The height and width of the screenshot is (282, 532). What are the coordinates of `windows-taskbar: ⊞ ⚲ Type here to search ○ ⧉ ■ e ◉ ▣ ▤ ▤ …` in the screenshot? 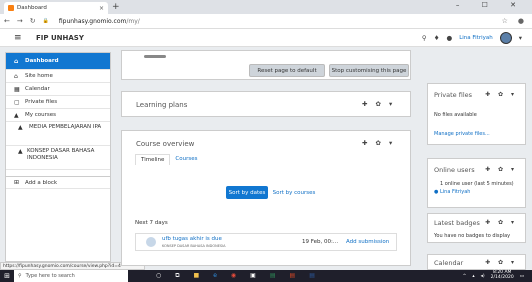 It's located at (266, 276).